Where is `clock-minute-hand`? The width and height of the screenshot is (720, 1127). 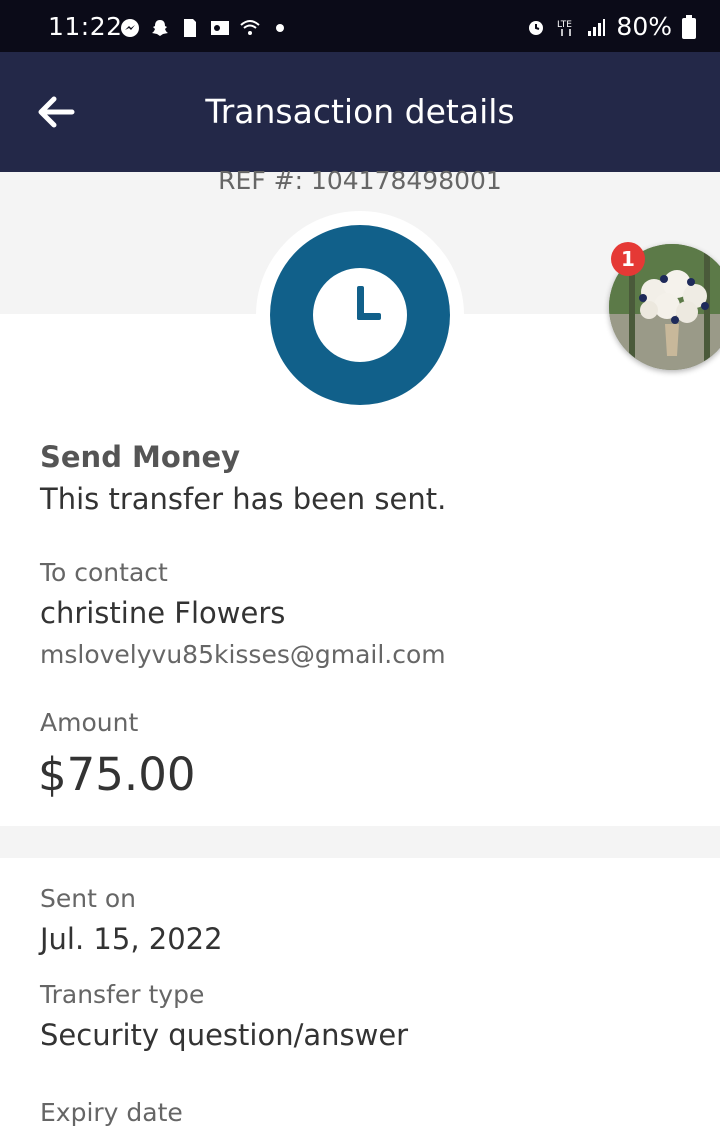 clock-minute-hand is located at coordinates (369, 316).